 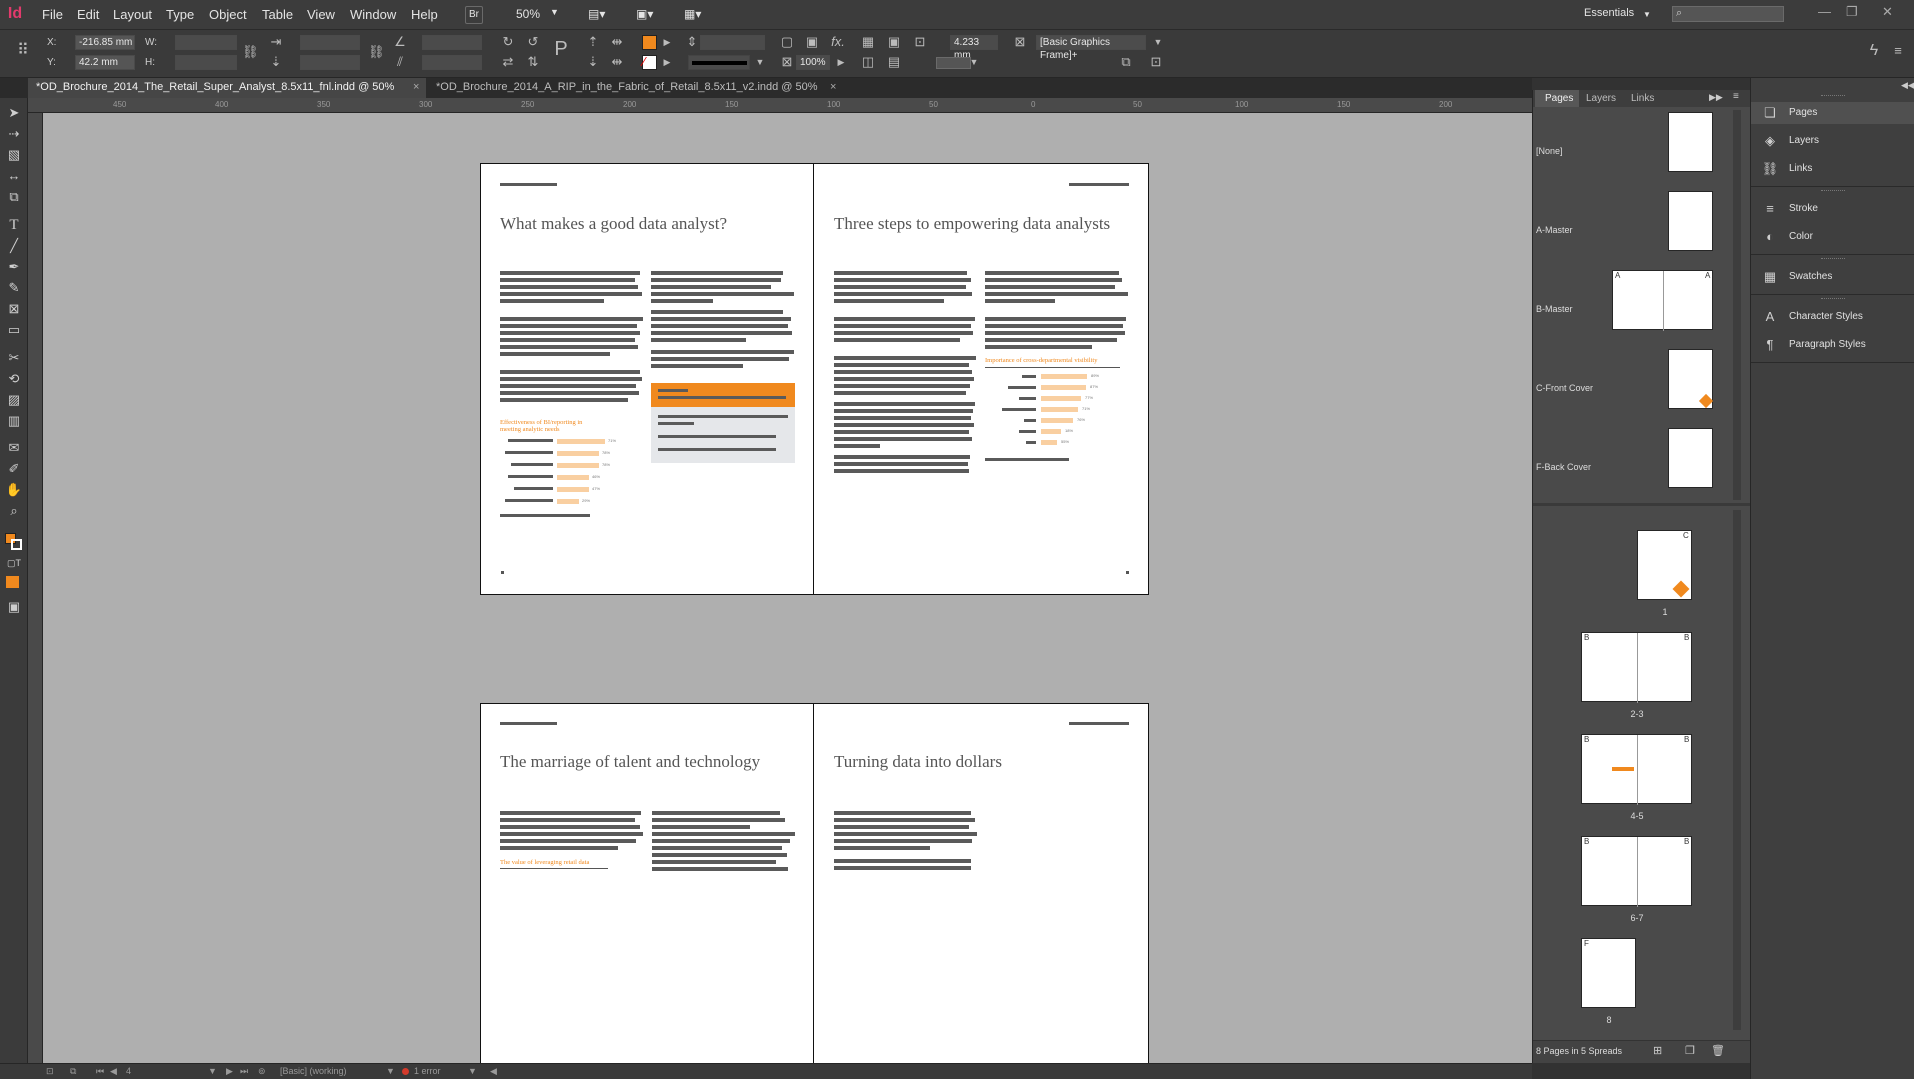 I want to click on page-thumb-8: F, so click(x=1608, y=973).